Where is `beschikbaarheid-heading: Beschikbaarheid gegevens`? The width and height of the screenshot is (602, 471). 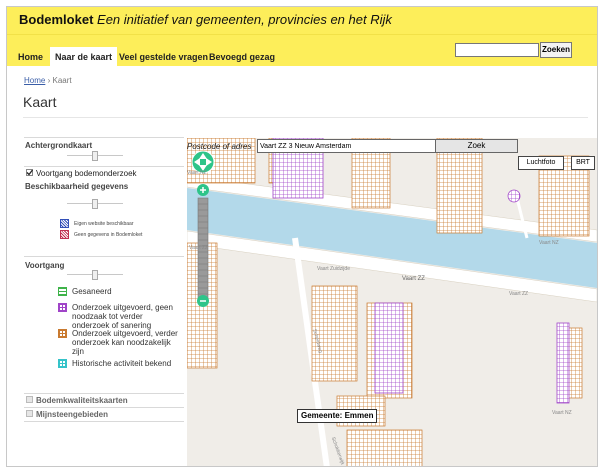
beschikbaarheid-heading: Beschikbaarheid gegevens is located at coordinates (77, 186).